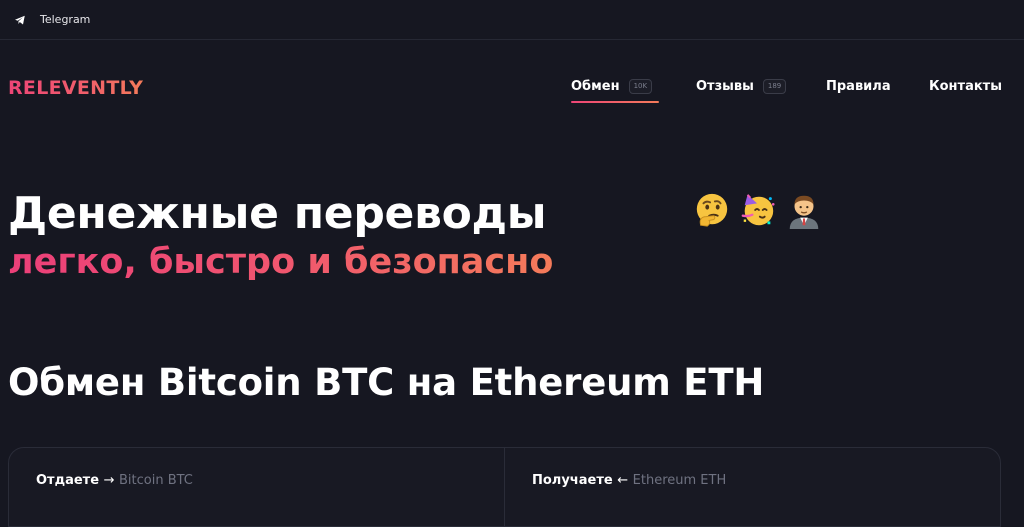 The height and width of the screenshot is (527, 1024). I want to click on nav-badge-count: 10K, so click(640, 86).